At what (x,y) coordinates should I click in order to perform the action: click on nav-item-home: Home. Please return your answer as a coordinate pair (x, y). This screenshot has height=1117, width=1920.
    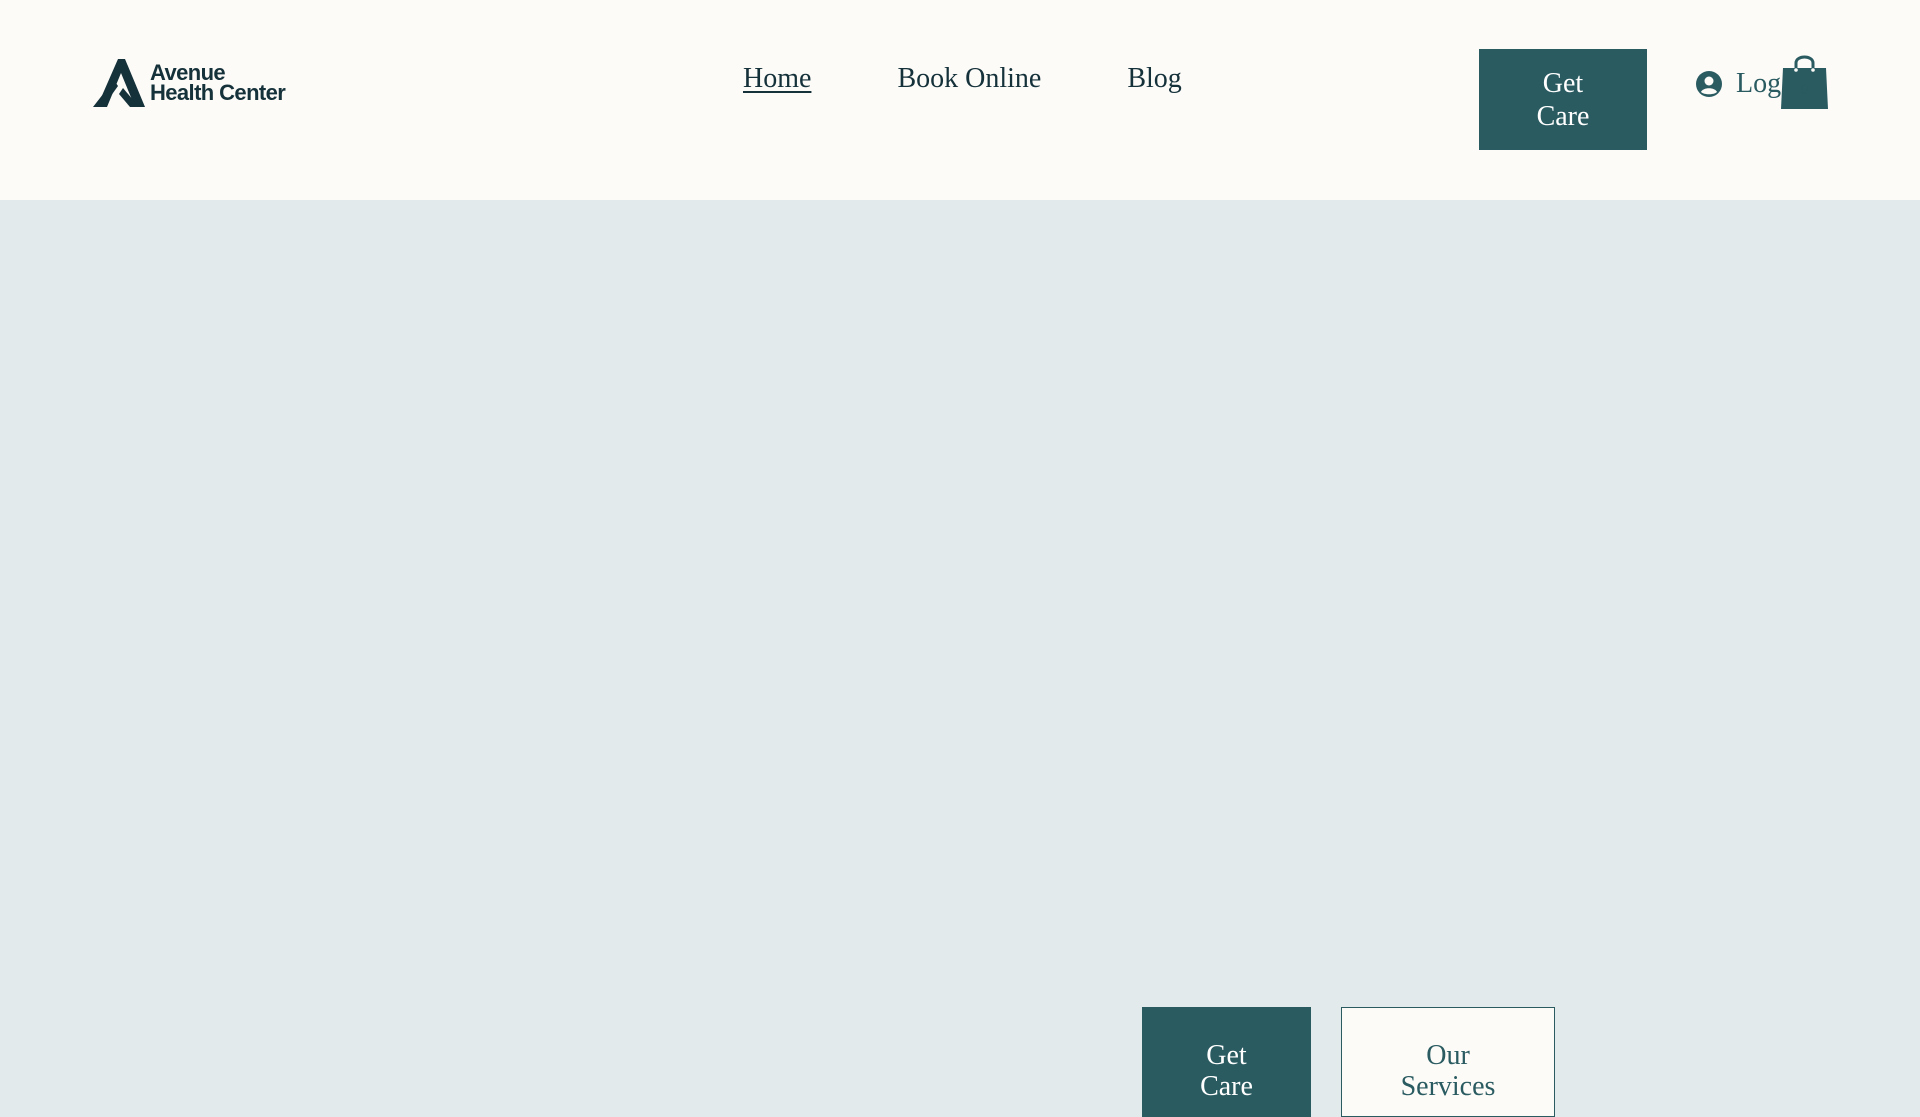
    Looking at the image, I should click on (777, 79).